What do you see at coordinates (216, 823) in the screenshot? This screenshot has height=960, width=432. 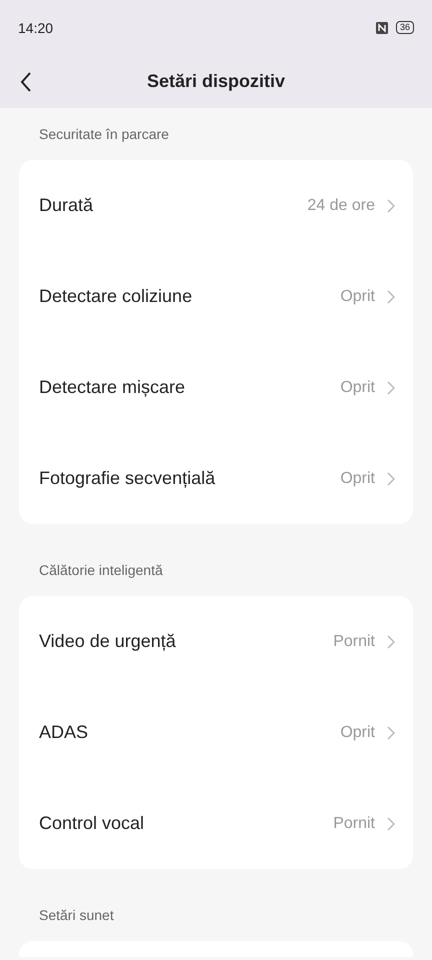 I see `settings-row: Control vocal Pornit` at bounding box center [216, 823].